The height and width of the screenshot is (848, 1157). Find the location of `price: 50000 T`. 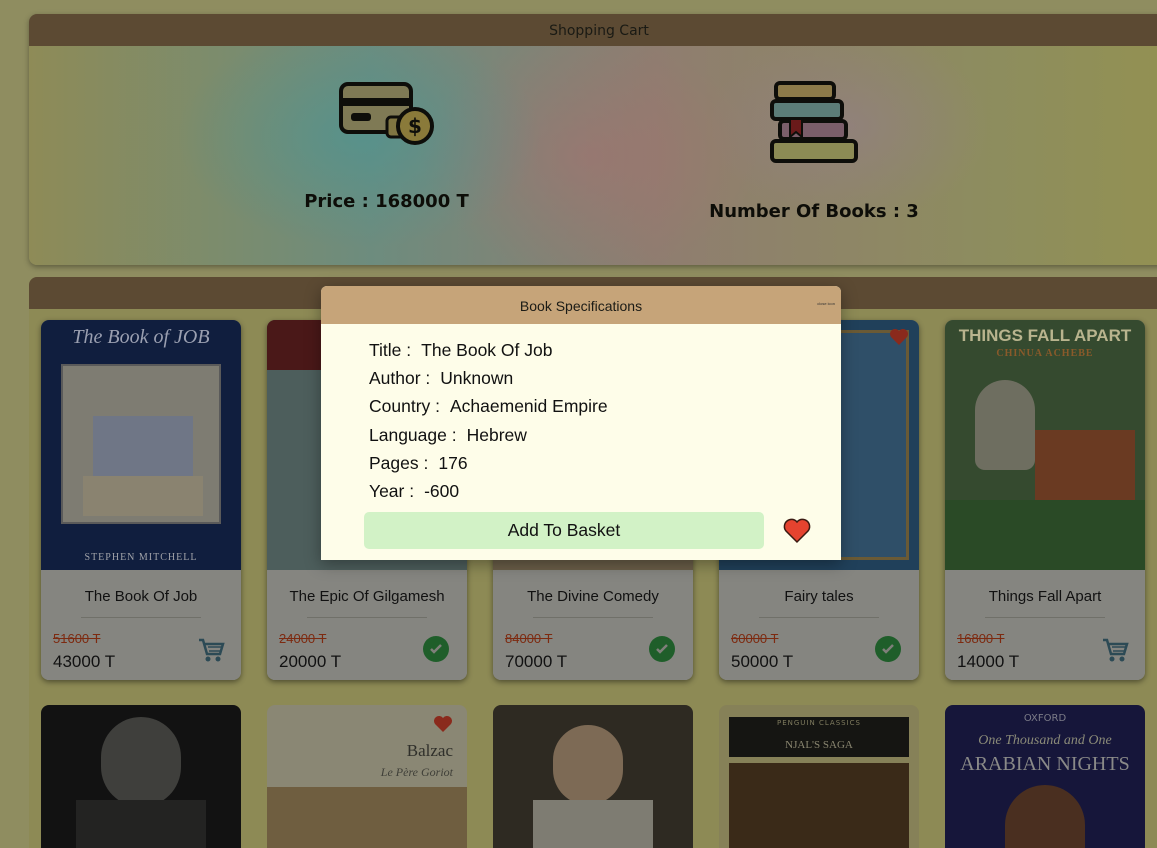

price: 50000 T is located at coordinates (762, 661).